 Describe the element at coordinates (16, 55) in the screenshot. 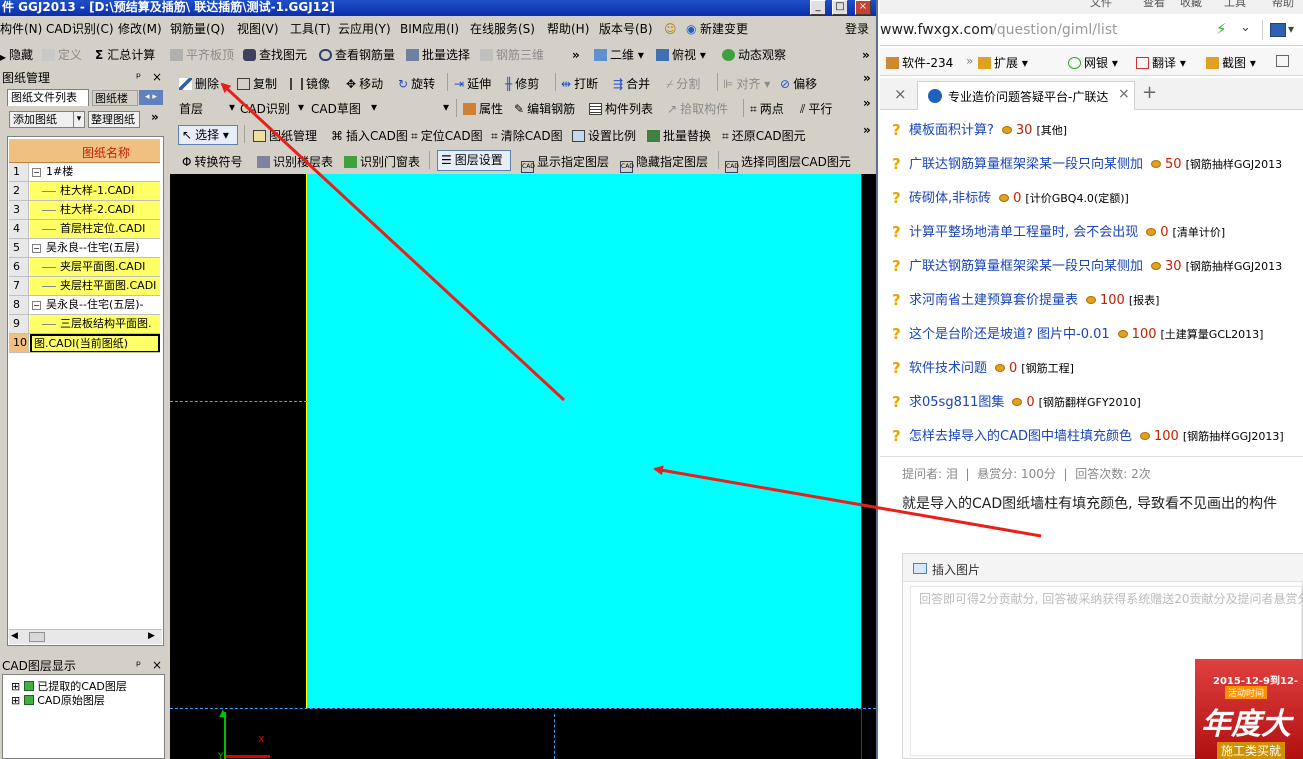

I see `hide-button: ▸ 隐藏` at that location.